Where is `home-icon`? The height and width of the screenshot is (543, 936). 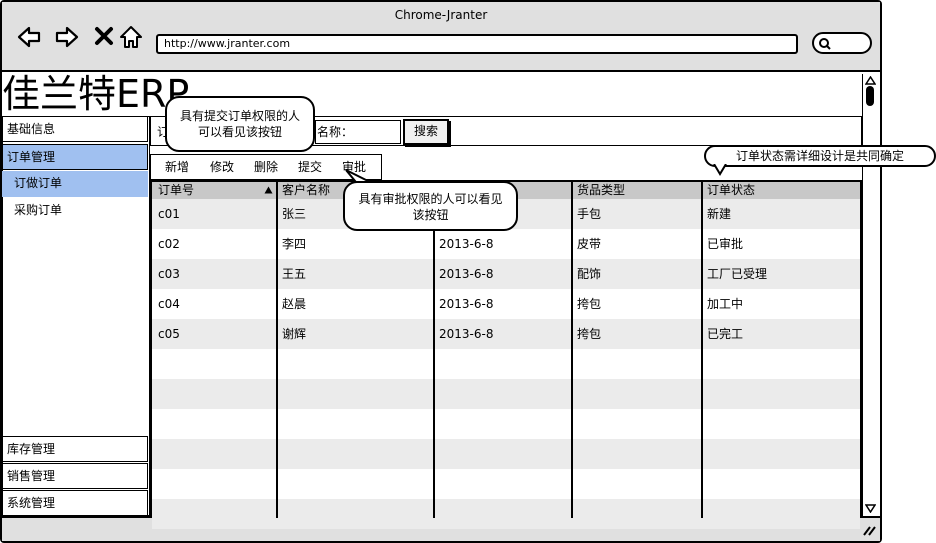
home-icon is located at coordinates (131, 37).